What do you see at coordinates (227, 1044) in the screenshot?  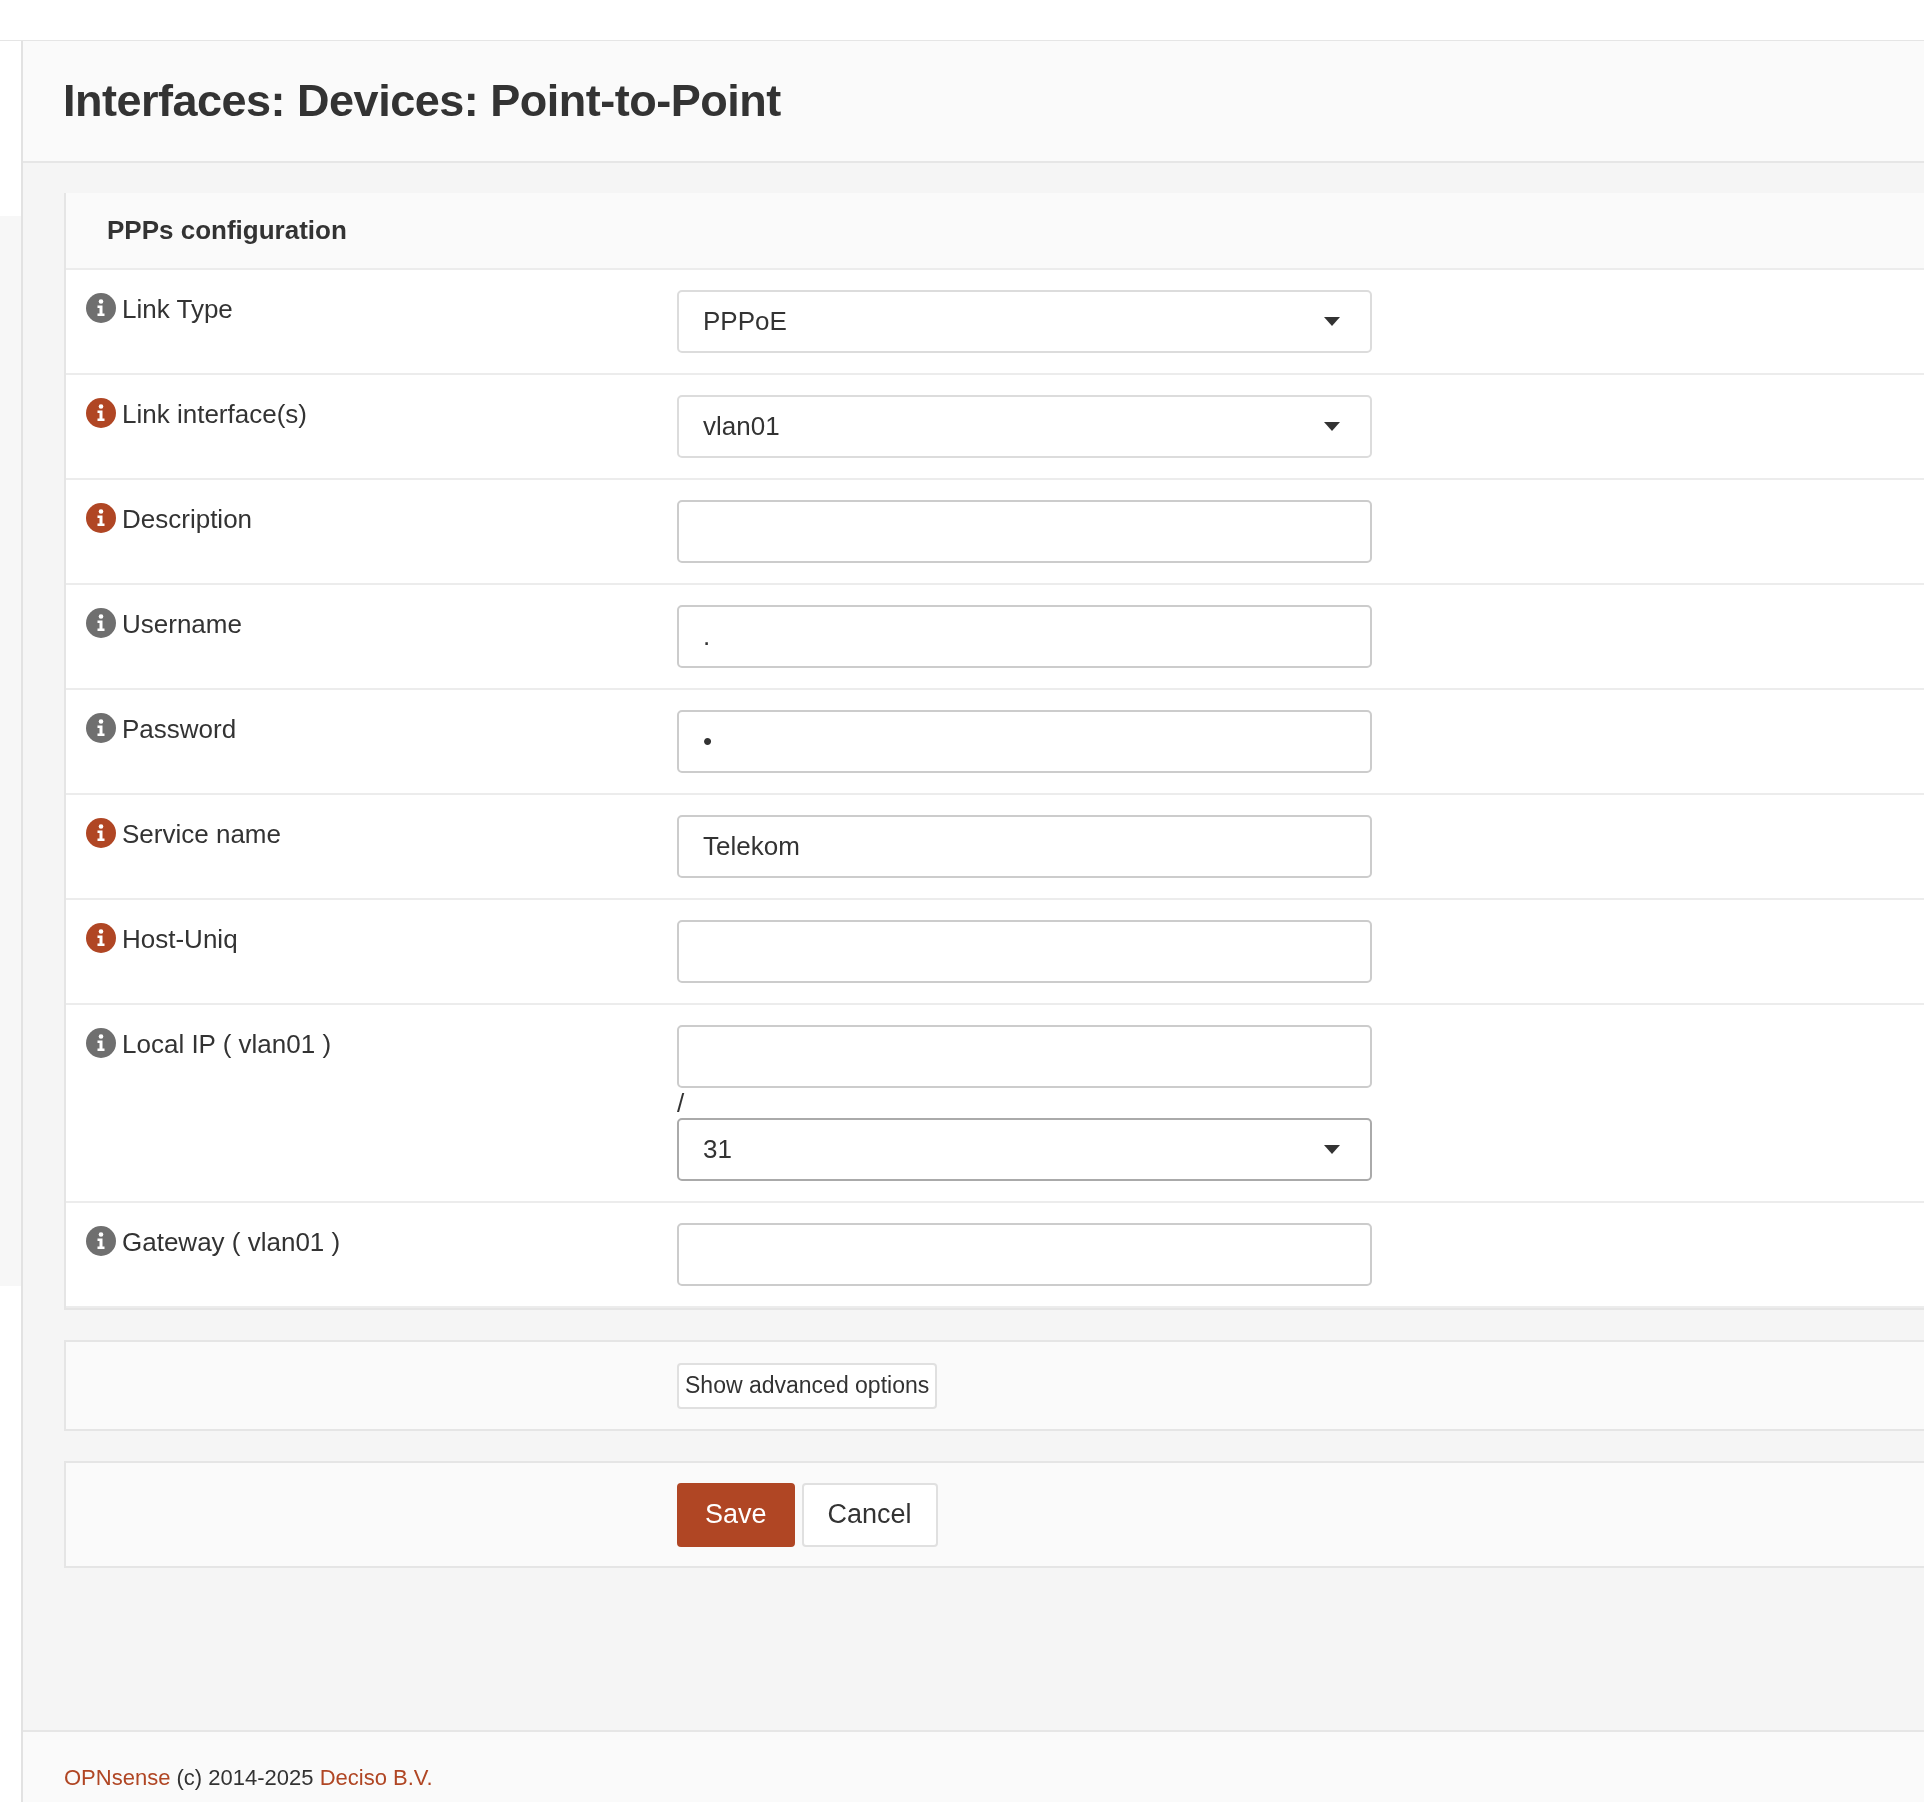 I see `field-label: Local IP ( vlan01 )` at bounding box center [227, 1044].